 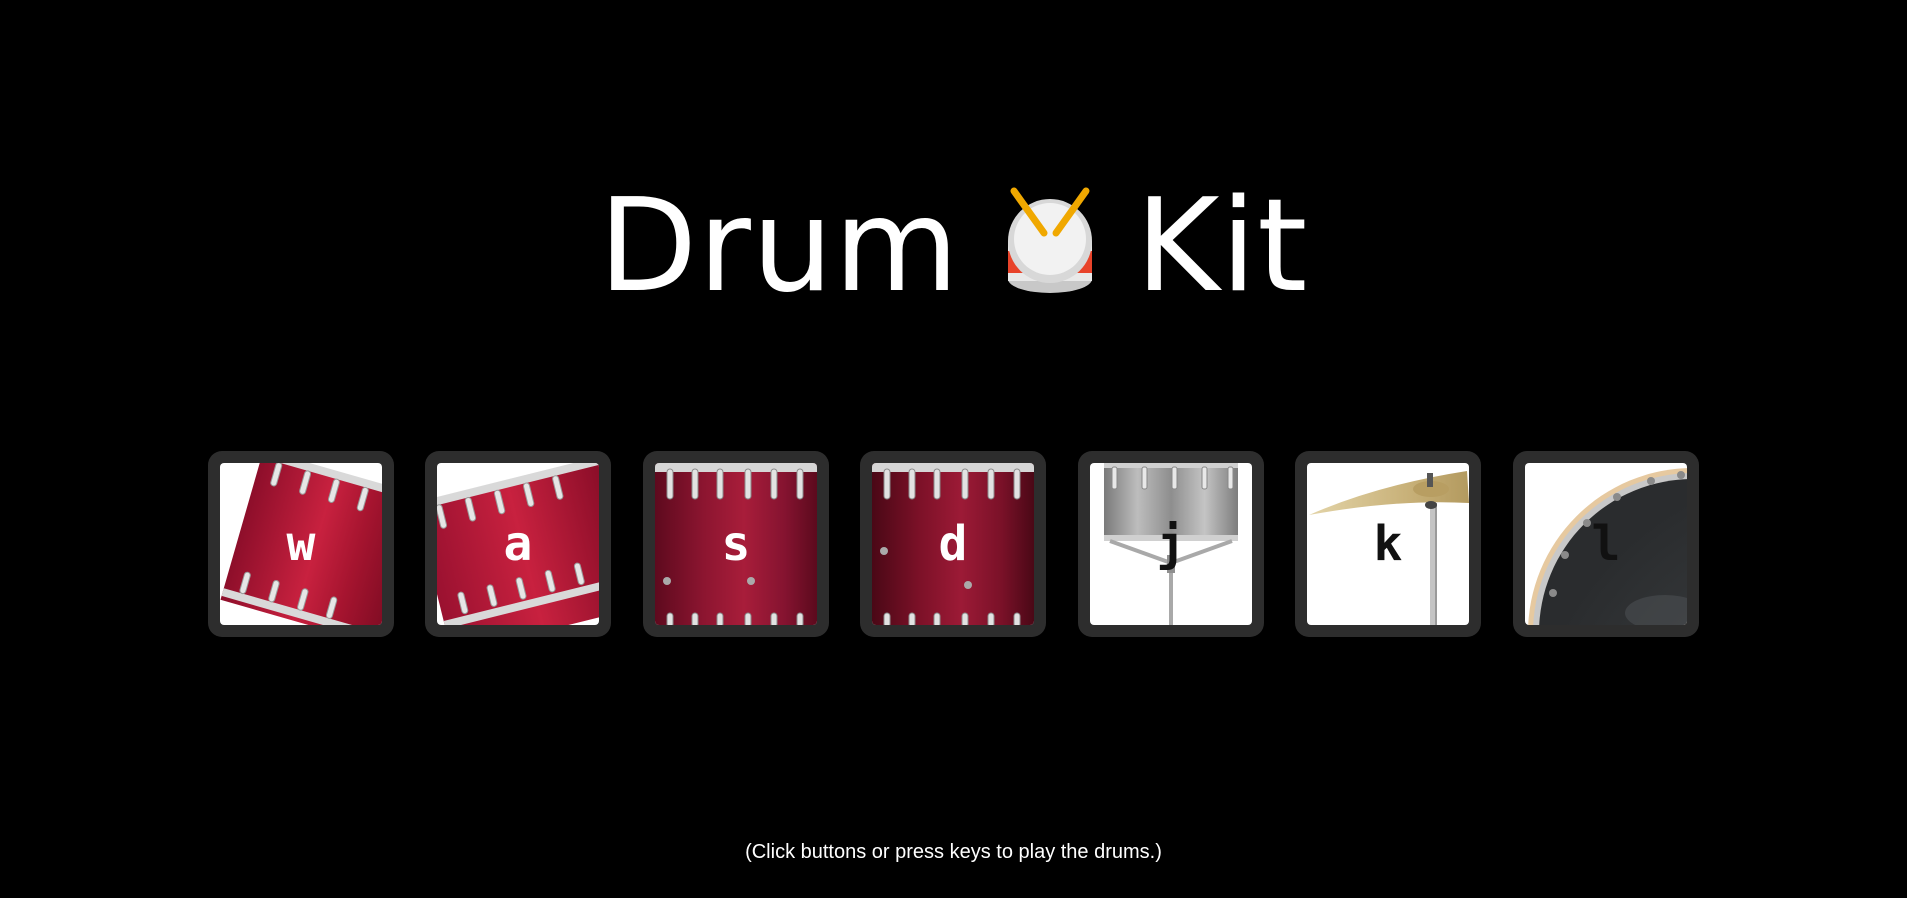 I want to click on title-text-drum: Drum, so click(x=779, y=246).